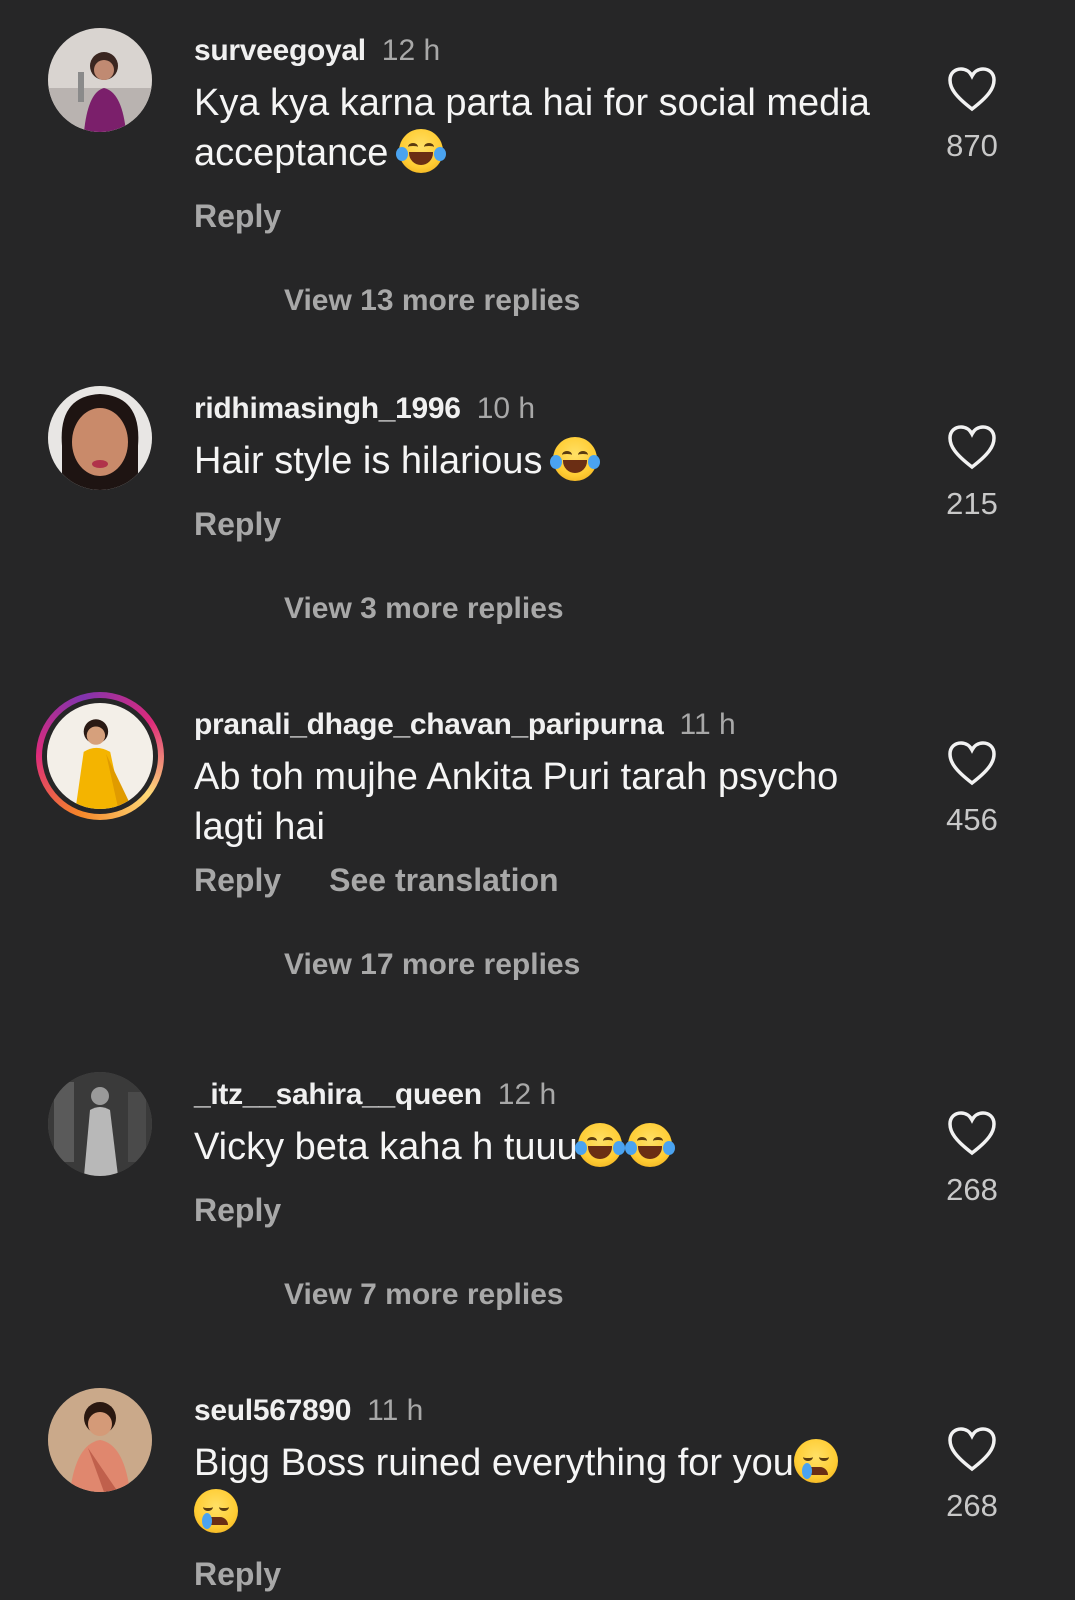  What do you see at coordinates (972, 819) in the screenshot?
I see `like-count: 456` at bounding box center [972, 819].